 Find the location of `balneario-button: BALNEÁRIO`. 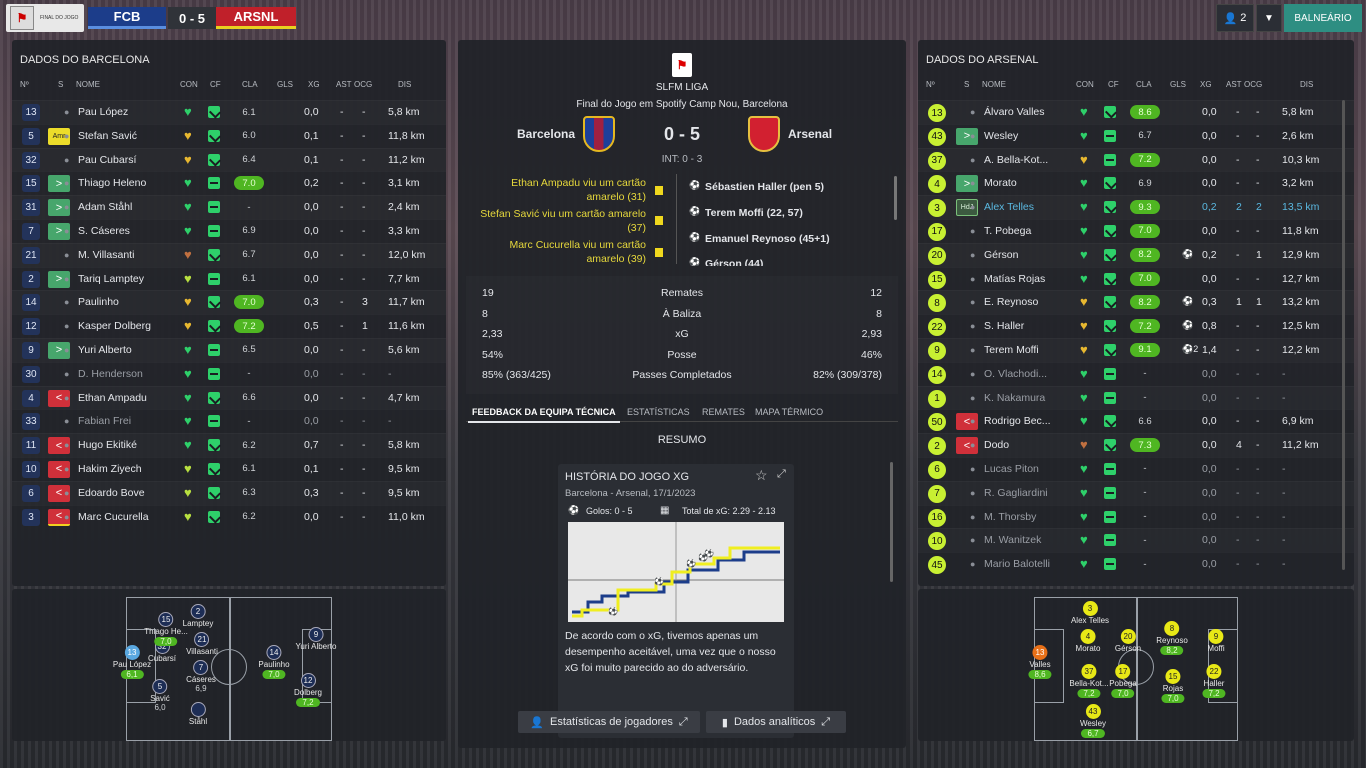

balneario-button: BALNEÁRIO is located at coordinates (1323, 18).